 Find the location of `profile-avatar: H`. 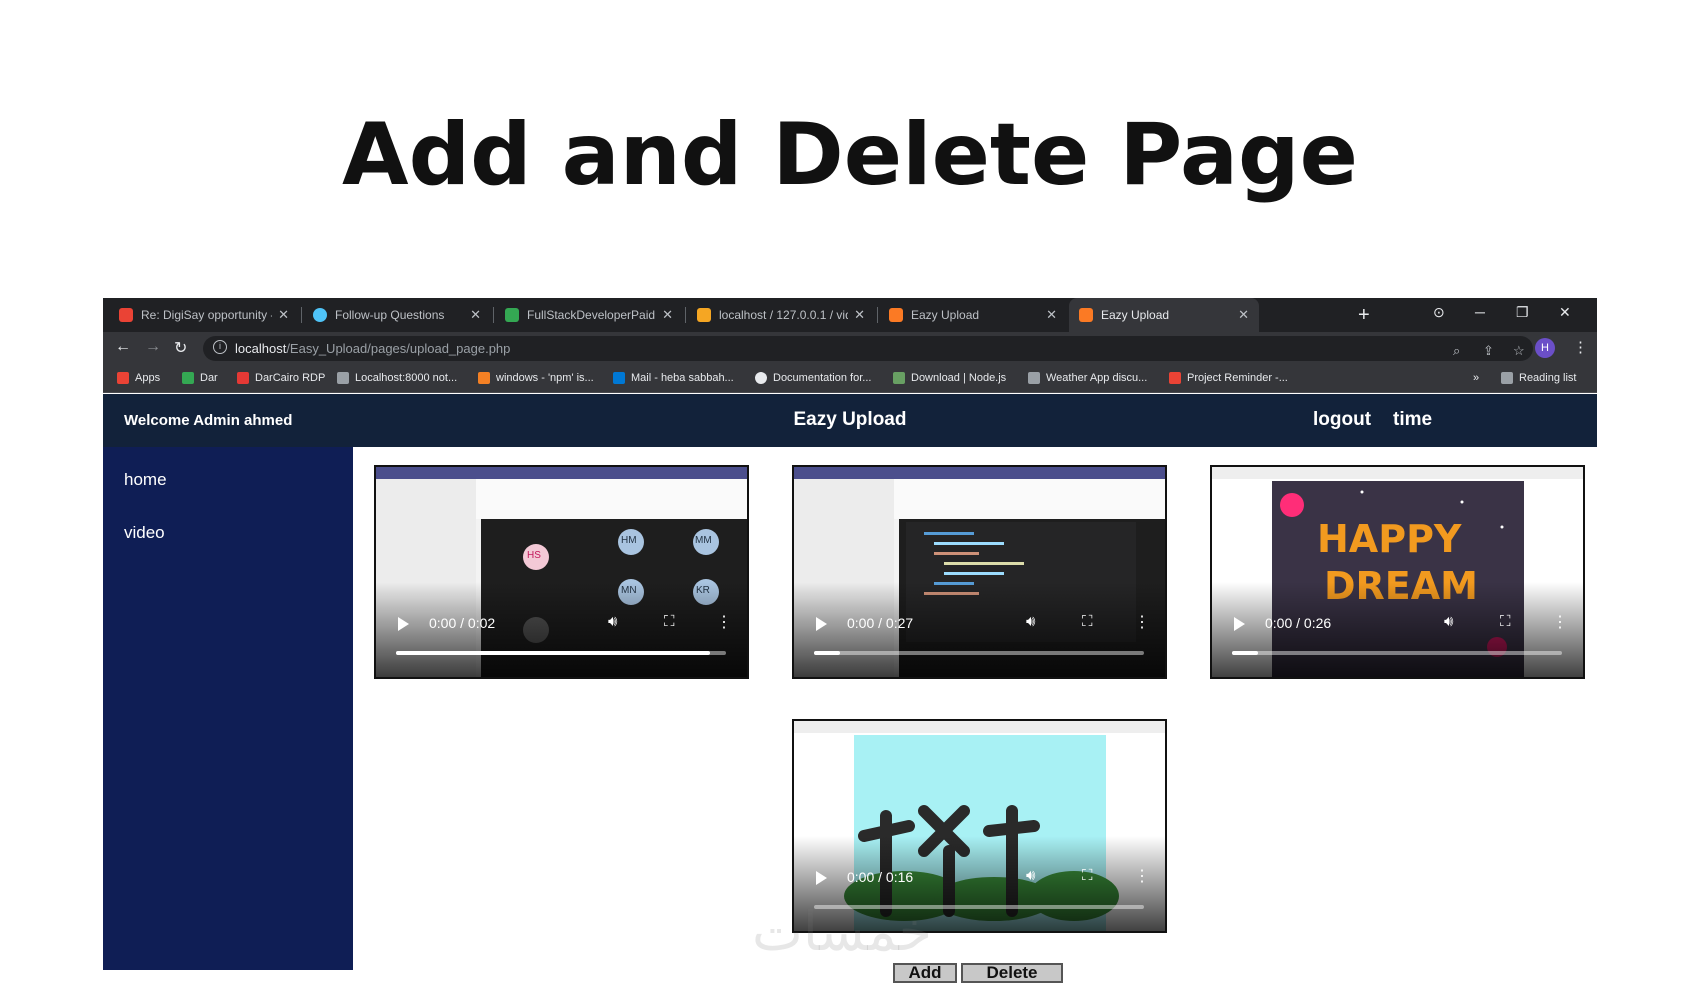

profile-avatar: H is located at coordinates (1545, 348).